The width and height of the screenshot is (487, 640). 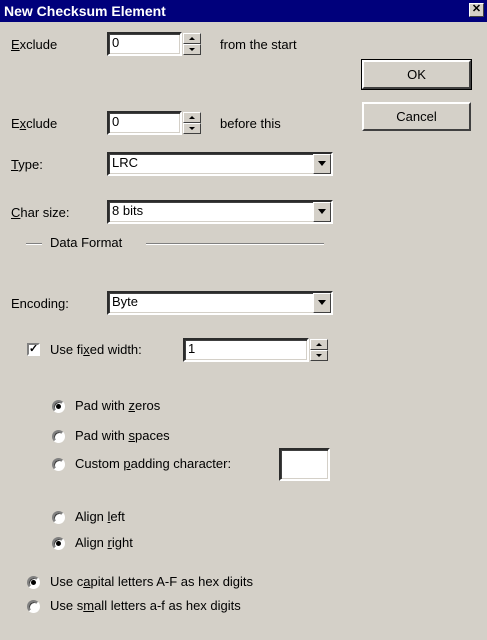 I want to click on fixed-width-label: Use fixed width:, so click(x=96, y=349).